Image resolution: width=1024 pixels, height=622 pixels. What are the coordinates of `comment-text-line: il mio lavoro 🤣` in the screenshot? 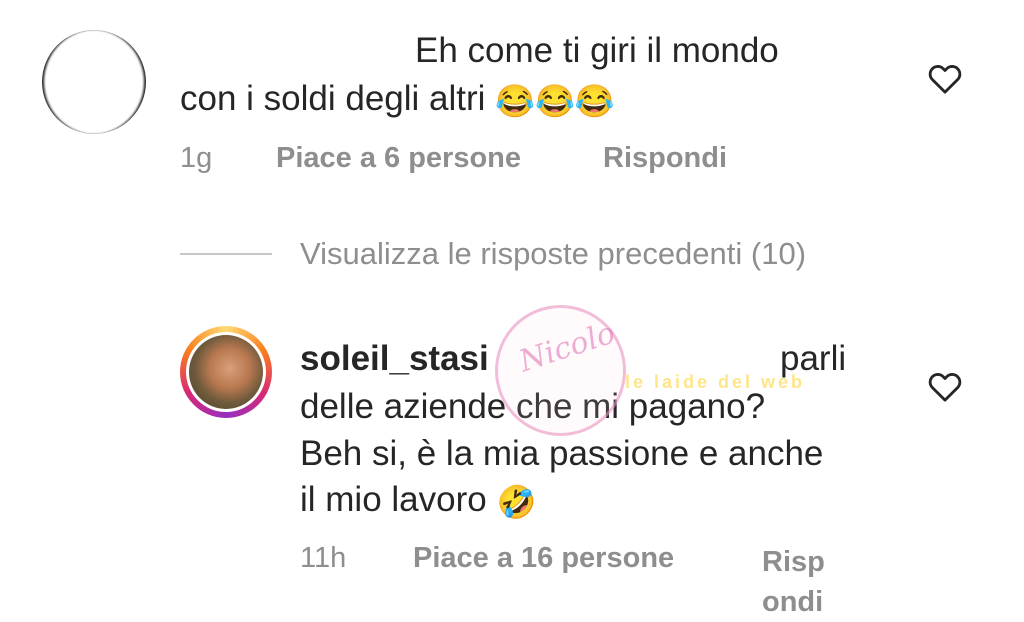 It's located at (418, 500).